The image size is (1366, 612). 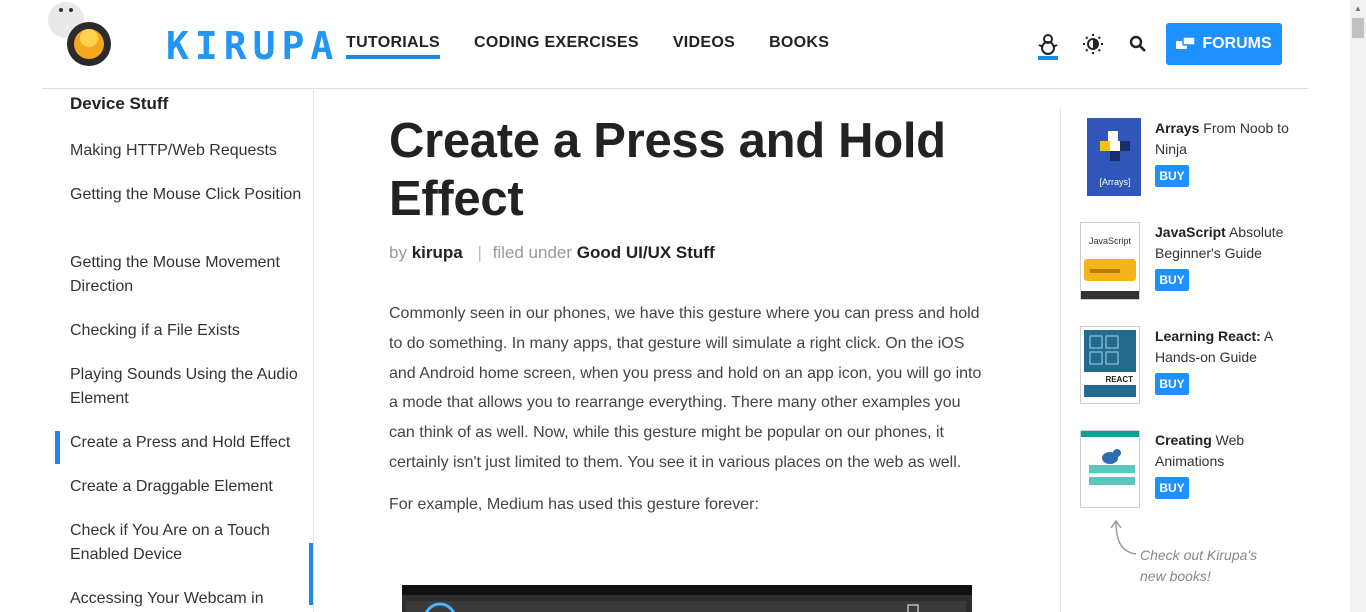 What do you see at coordinates (393, 46) in the screenshot?
I see `nav-tutorials: TUTORIALS` at bounding box center [393, 46].